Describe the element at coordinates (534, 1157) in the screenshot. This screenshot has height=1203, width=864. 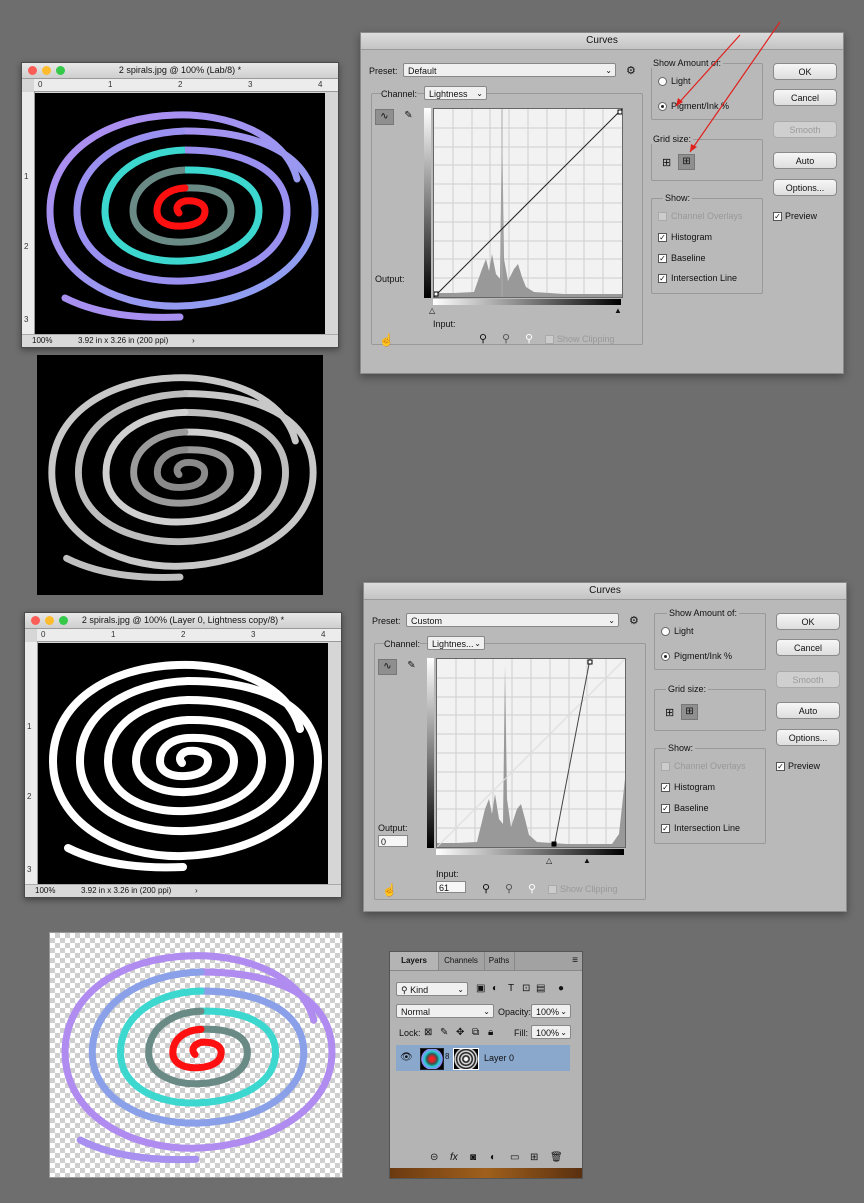
I see `new-layer-icon: ⊞` at that location.